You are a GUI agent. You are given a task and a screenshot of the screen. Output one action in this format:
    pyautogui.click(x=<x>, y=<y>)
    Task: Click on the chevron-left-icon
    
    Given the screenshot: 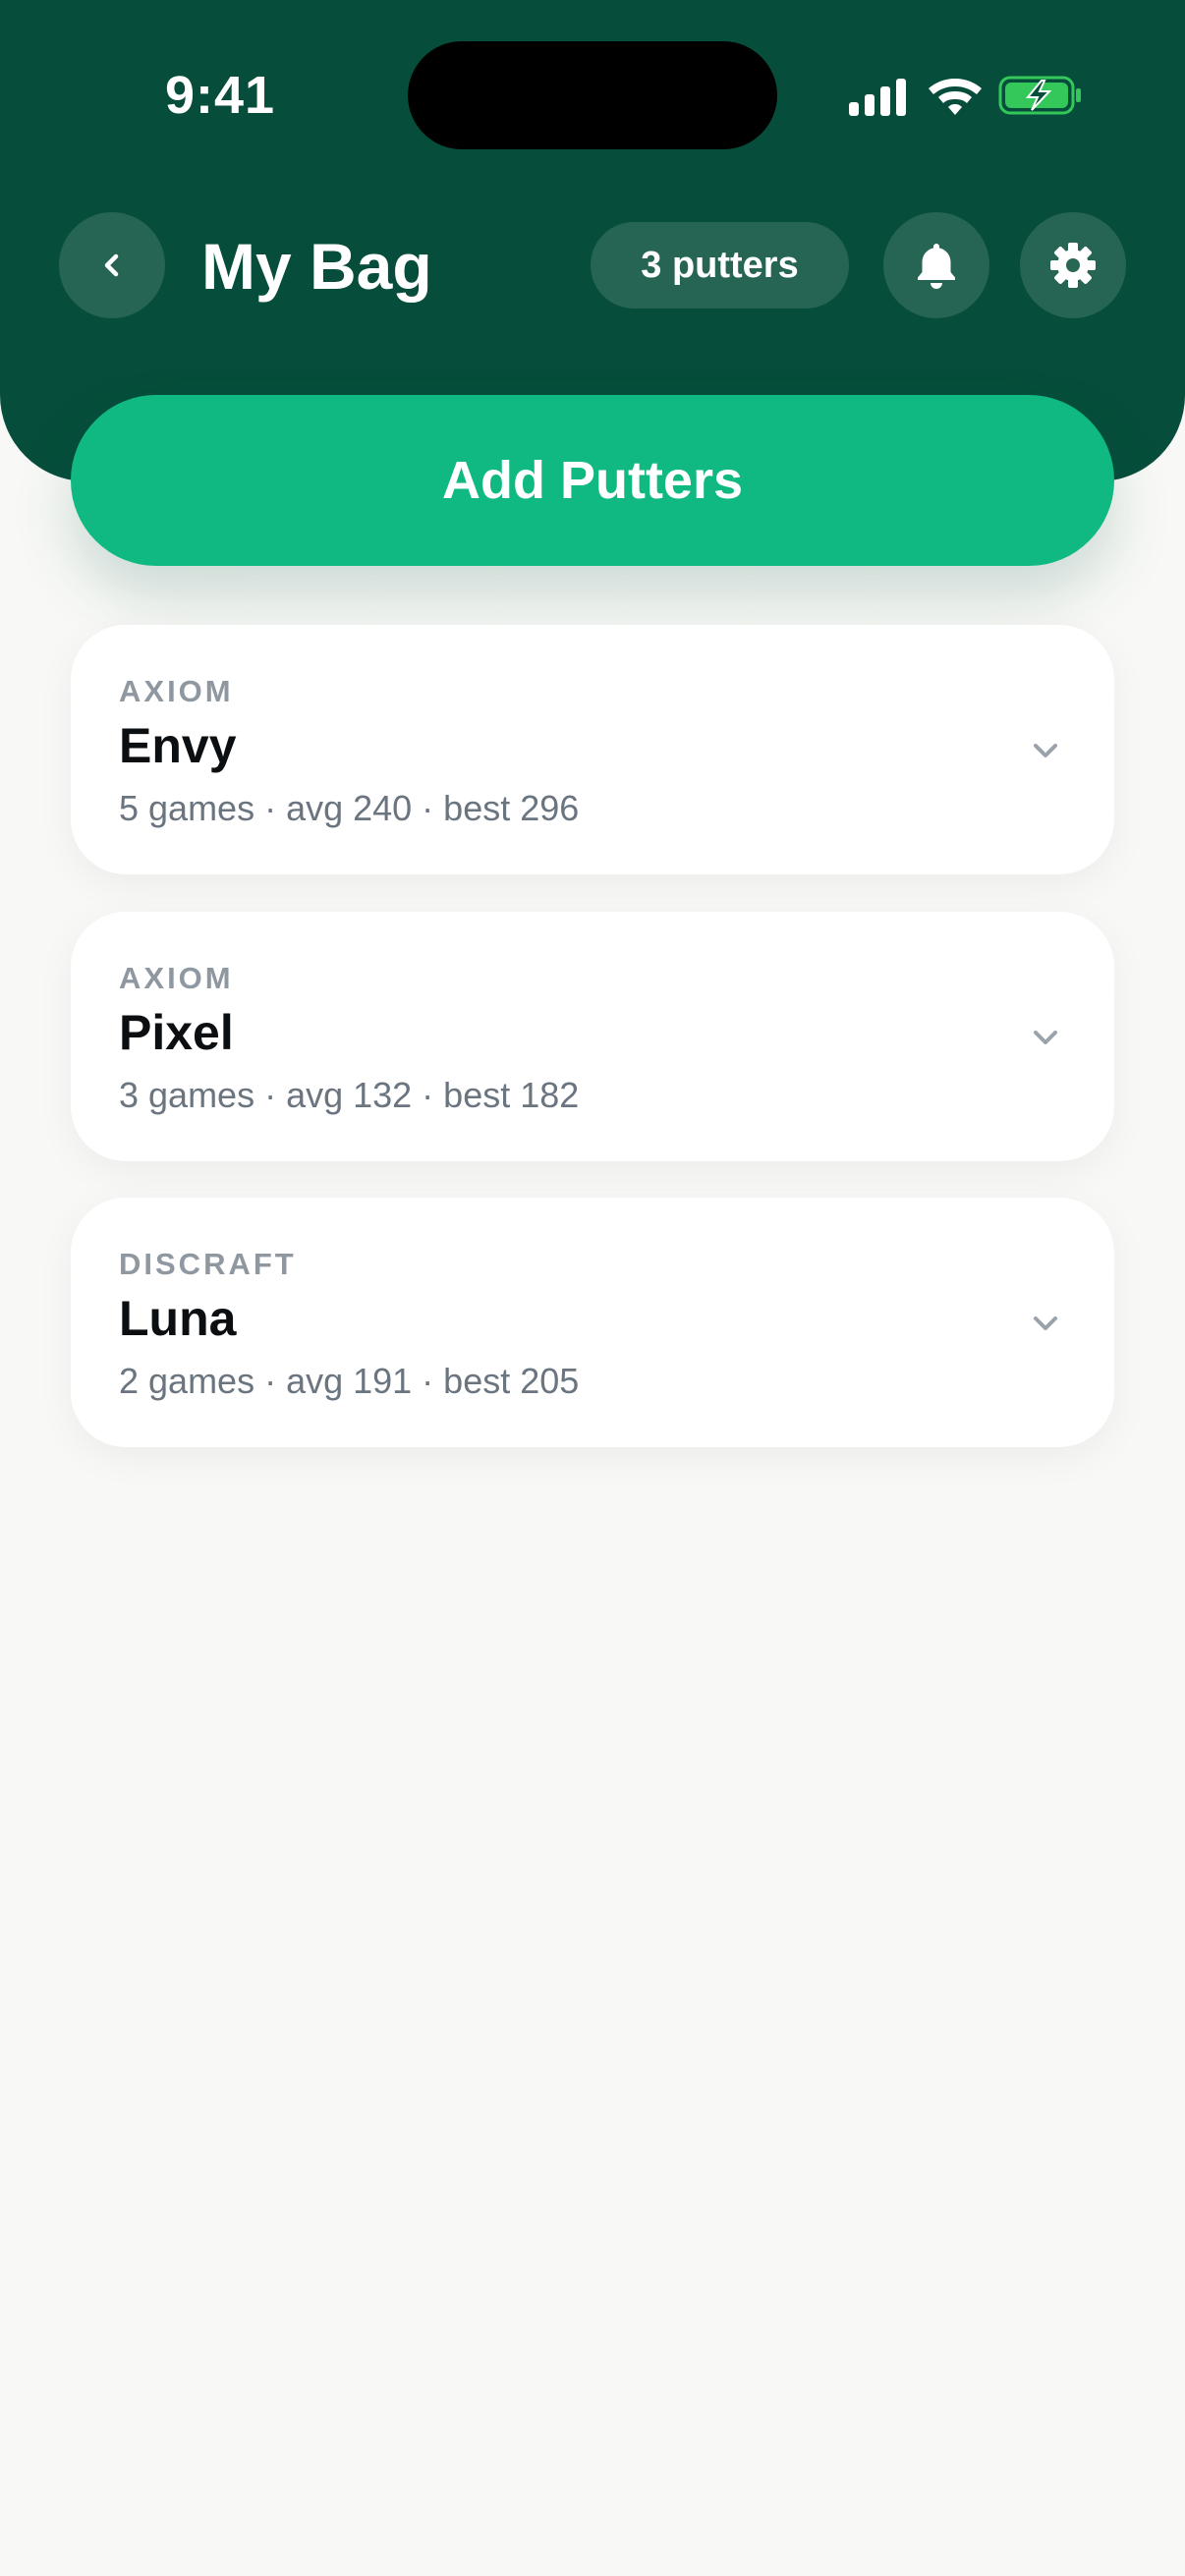 What is the action you would take?
    pyautogui.click(x=112, y=265)
    